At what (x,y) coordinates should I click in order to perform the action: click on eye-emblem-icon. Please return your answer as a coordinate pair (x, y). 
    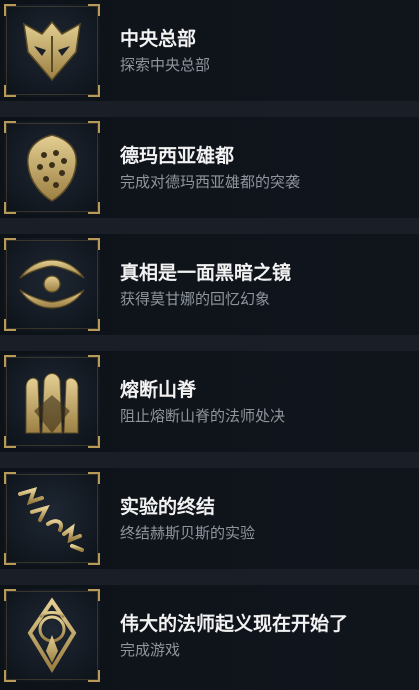
    Looking at the image, I should click on (52, 284).